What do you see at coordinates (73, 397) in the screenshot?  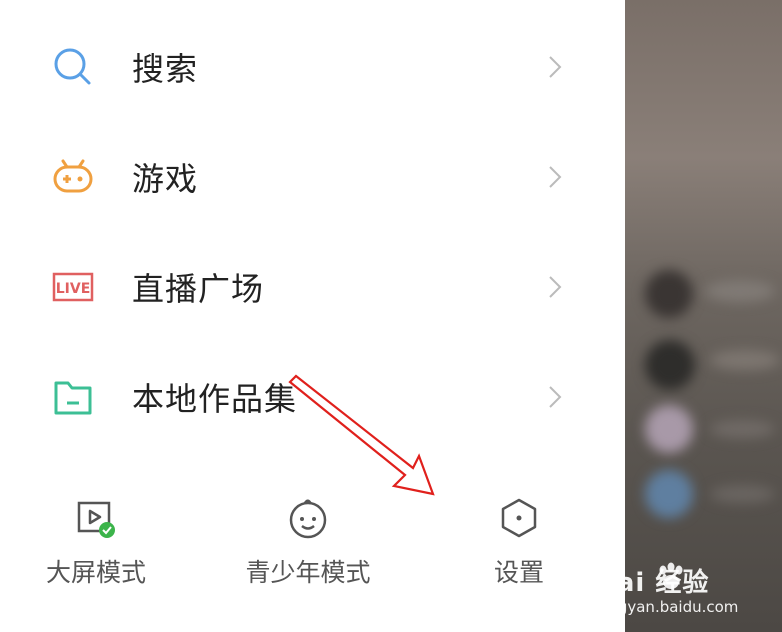 I see `folder-icon` at bounding box center [73, 397].